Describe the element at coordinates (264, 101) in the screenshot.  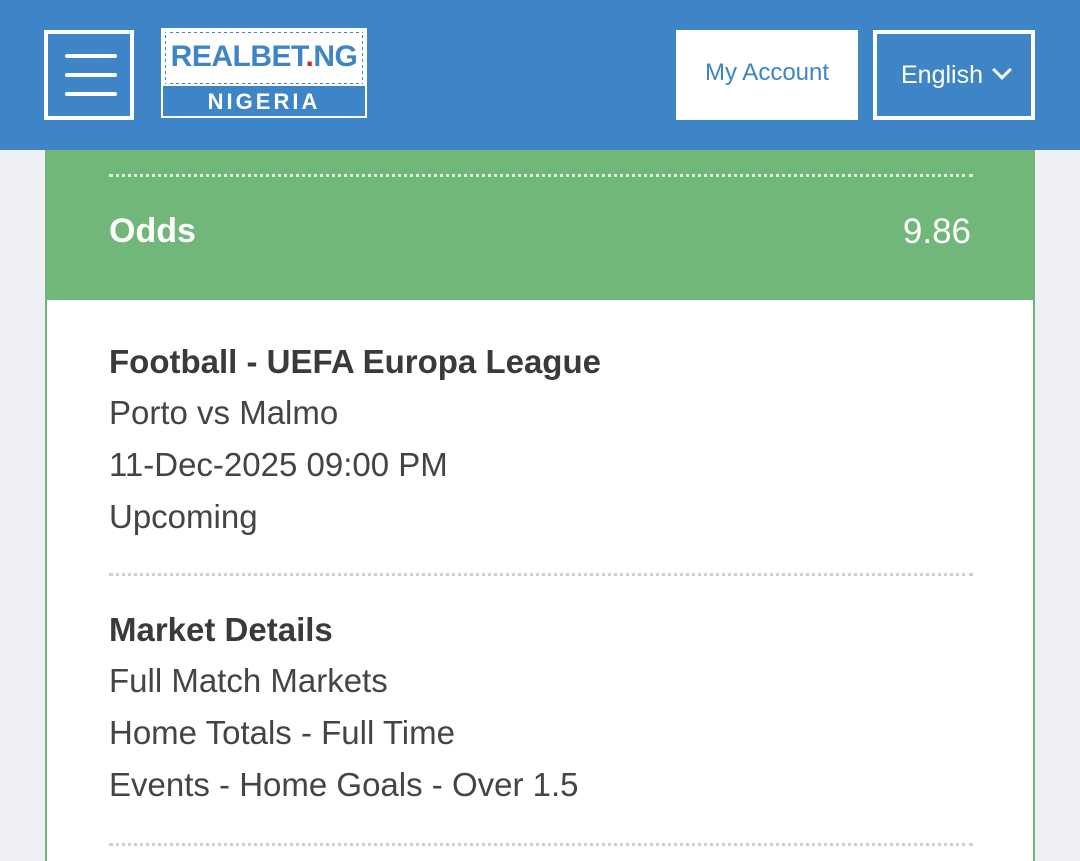
I see `logo-country: NIGERIA` at that location.